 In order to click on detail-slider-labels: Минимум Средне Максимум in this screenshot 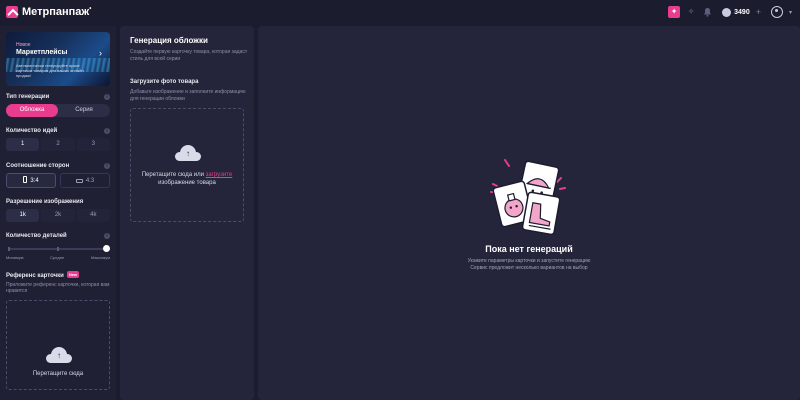, I will do `click(58, 257)`.